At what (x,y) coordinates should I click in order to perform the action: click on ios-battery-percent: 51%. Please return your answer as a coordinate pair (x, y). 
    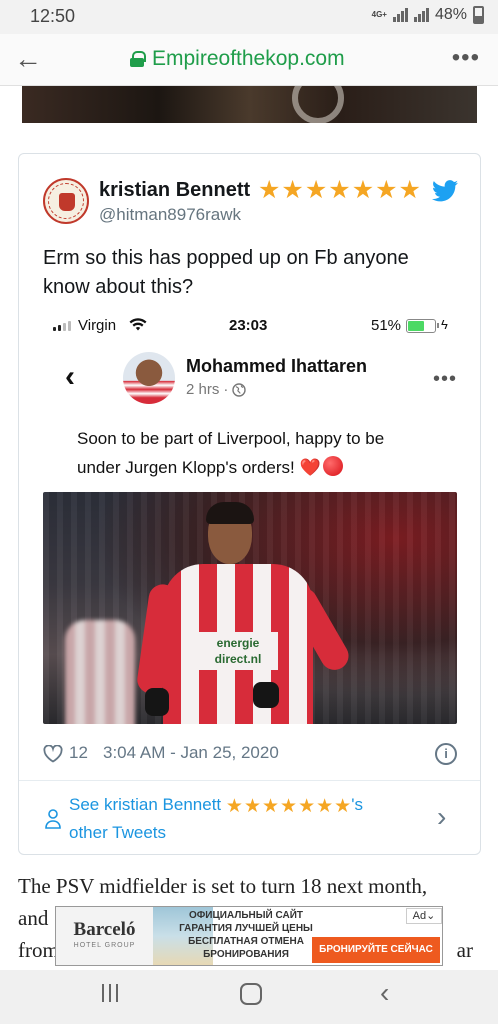
    Looking at the image, I should click on (386, 325).